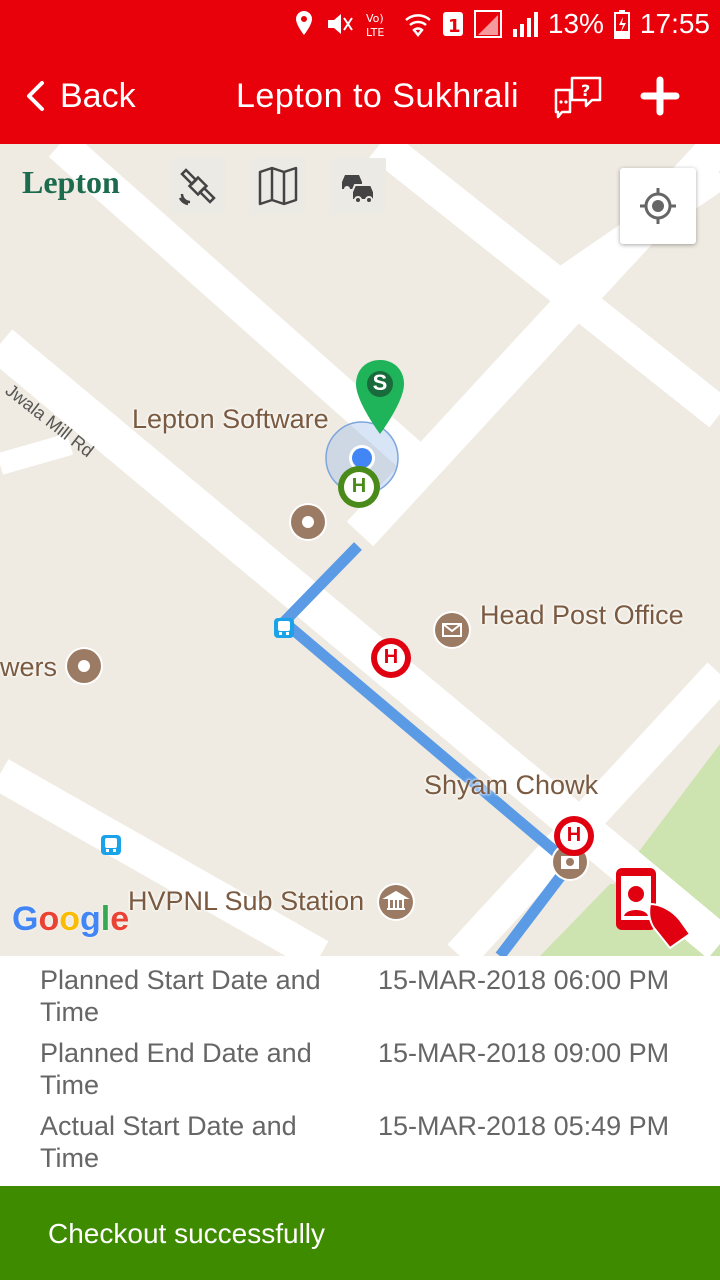  What do you see at coordinates (246, 901) in the screenshot?
I see `label-hvpnl-sub-station: HVPNL Sub Station` at bounding box center [246, 901].